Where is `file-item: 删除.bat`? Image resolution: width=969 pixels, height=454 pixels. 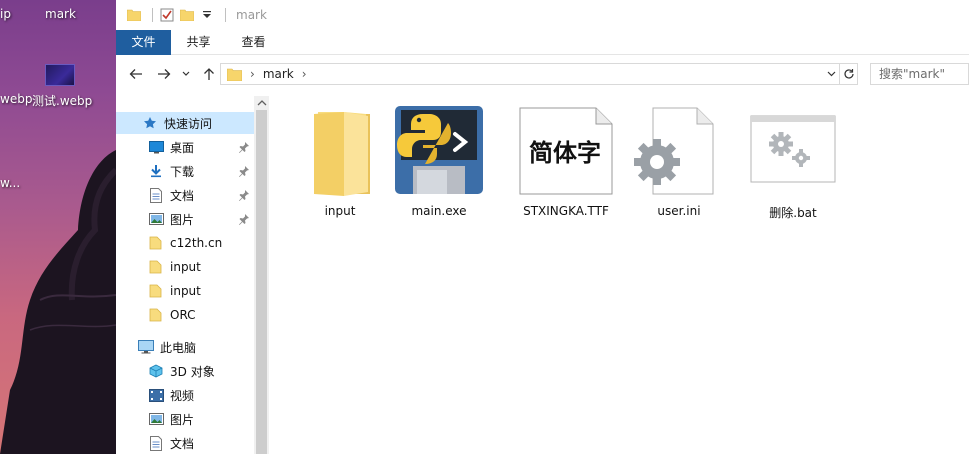 file-item: 删除.bat is located at coordinates (793, 163).